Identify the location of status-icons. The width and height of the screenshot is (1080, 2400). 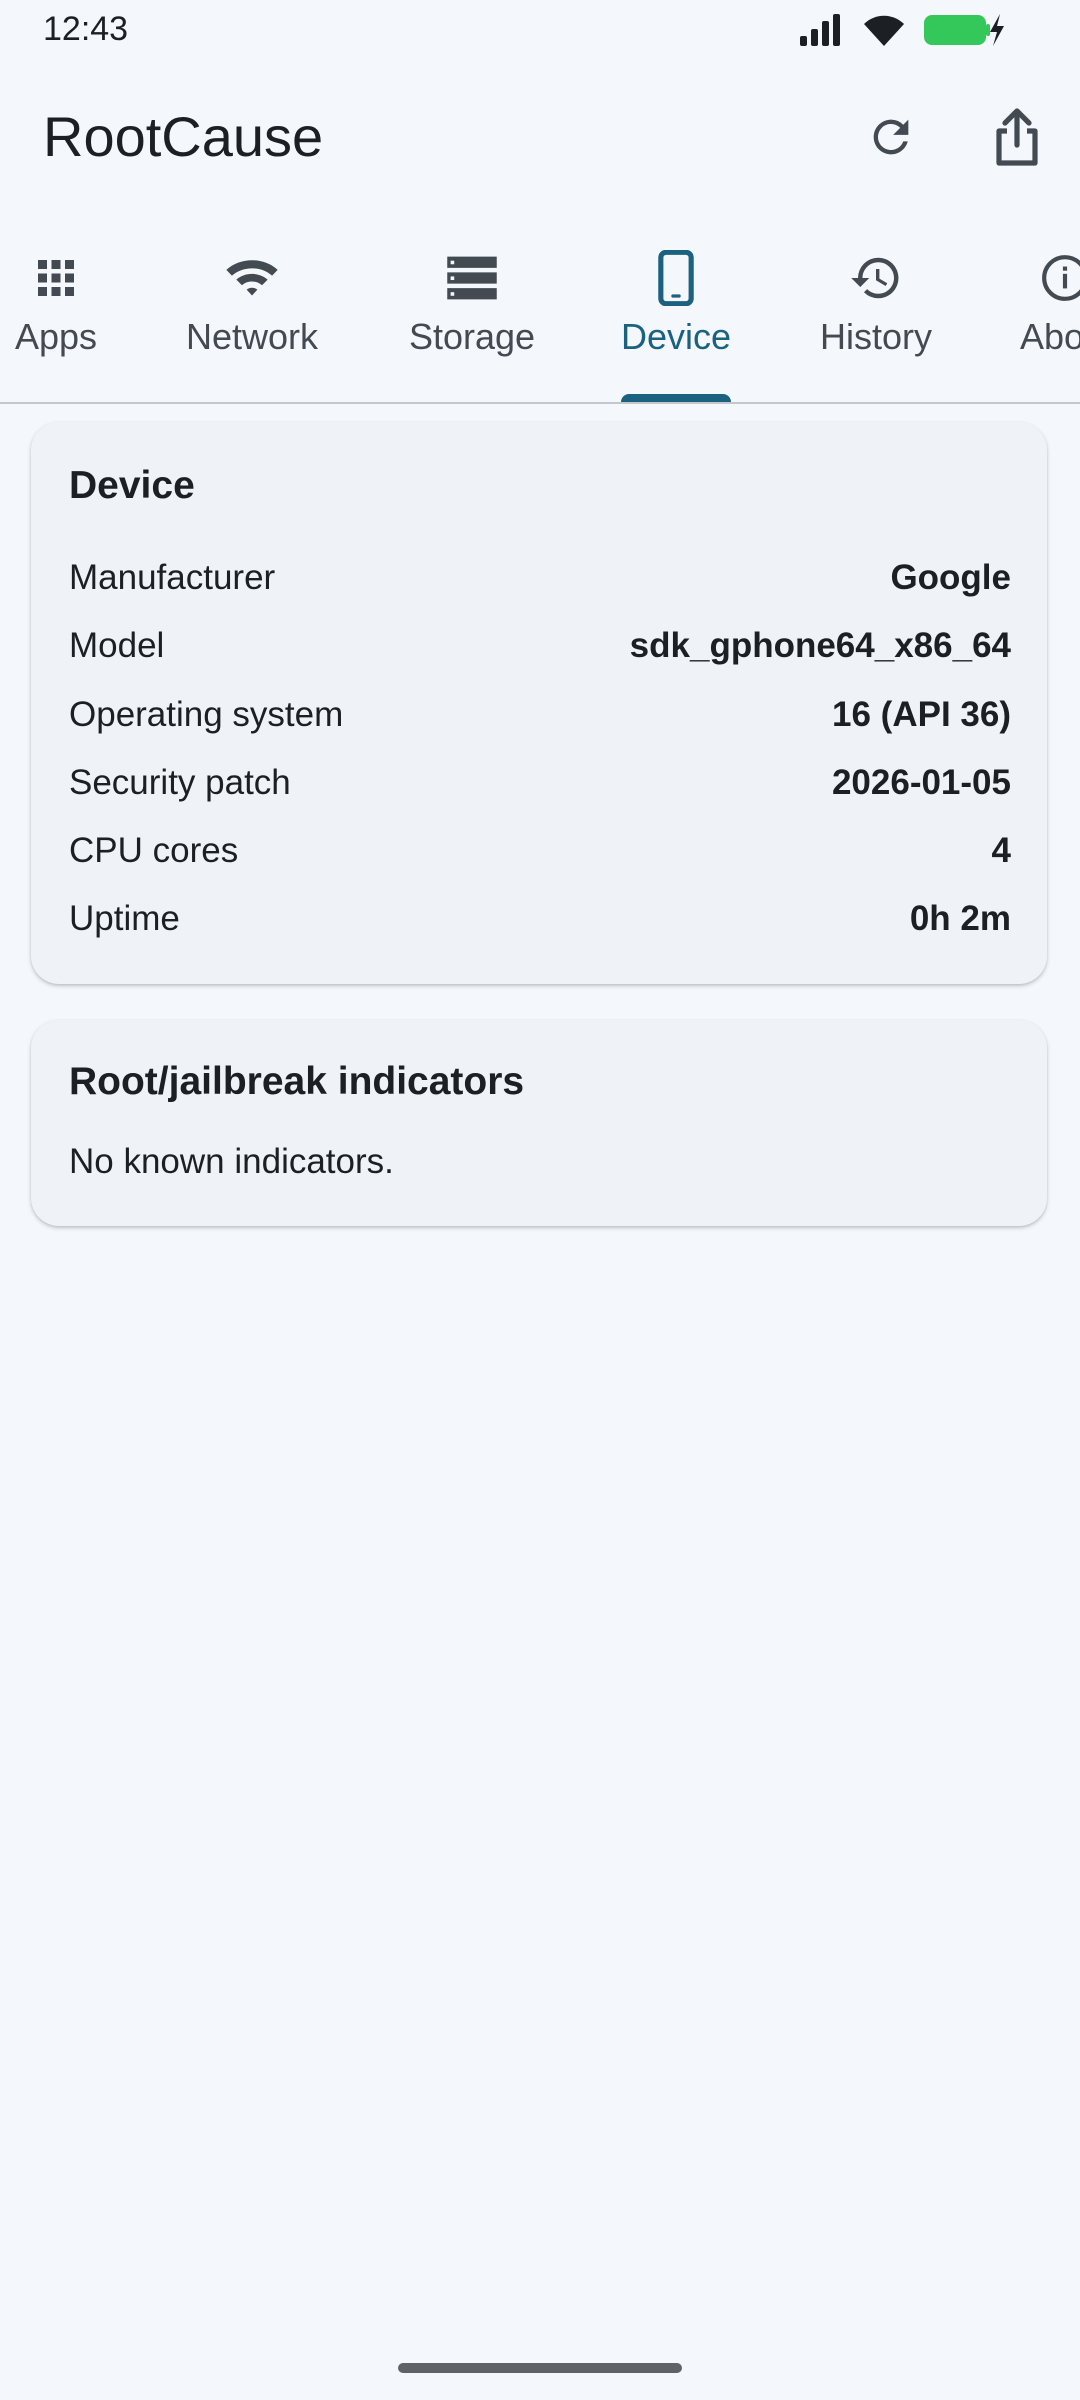
(902, 32).